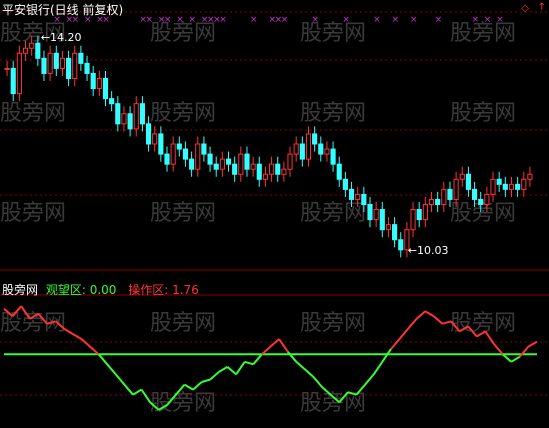 The width and height of the screenshot is (549, 428). I want to click on high-annotation: ←14.20, so click(61, 37).